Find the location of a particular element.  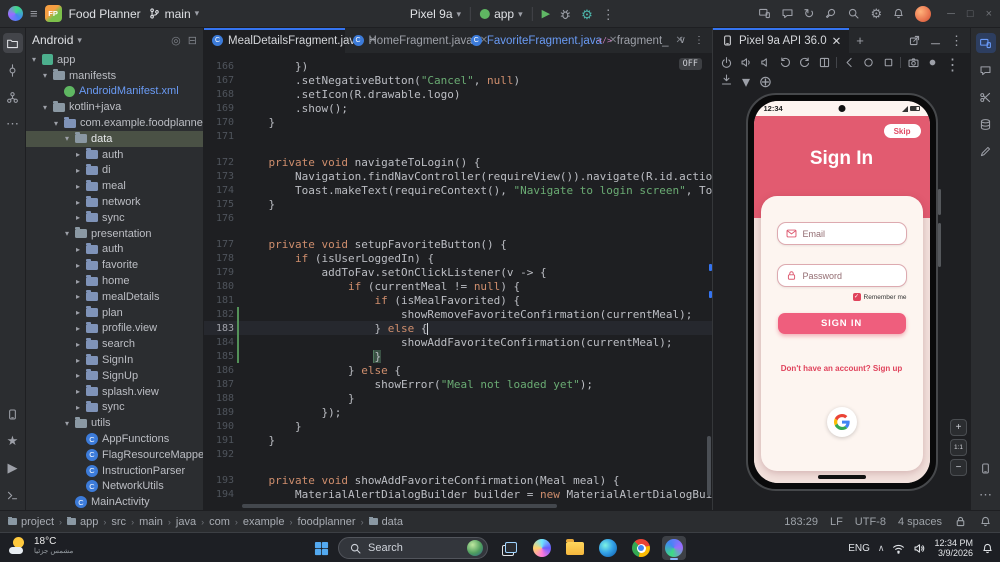

tree-item-SignUp: ▸ SignUp is located at coordinates (114, 376).